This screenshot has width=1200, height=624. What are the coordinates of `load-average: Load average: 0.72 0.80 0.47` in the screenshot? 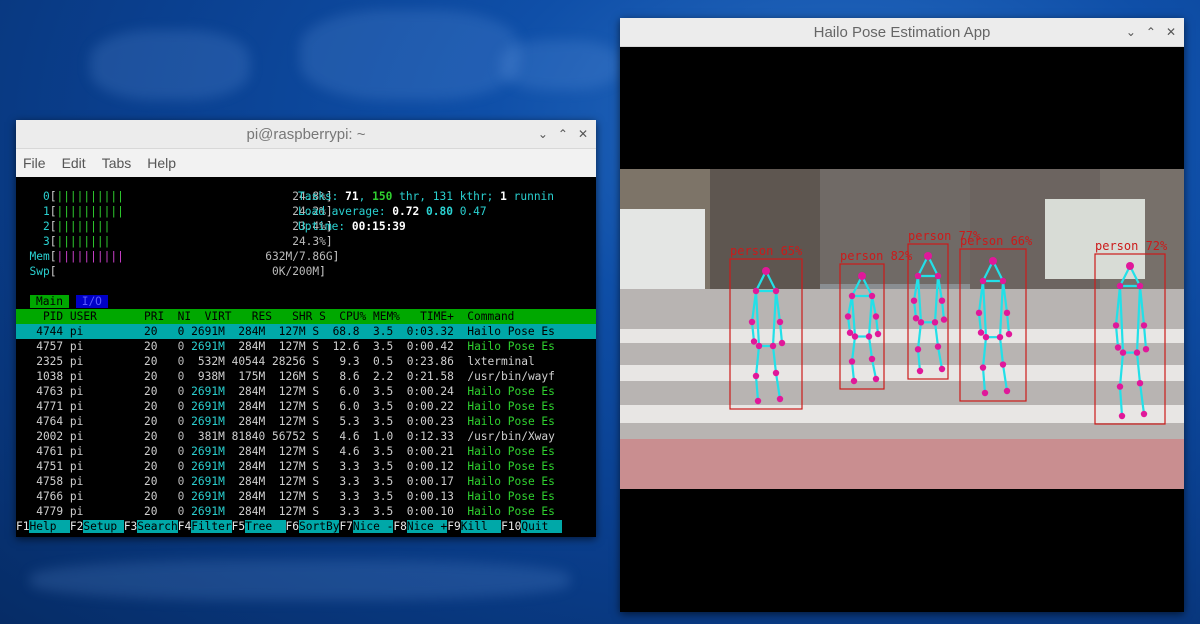 It's located at (392, 211).